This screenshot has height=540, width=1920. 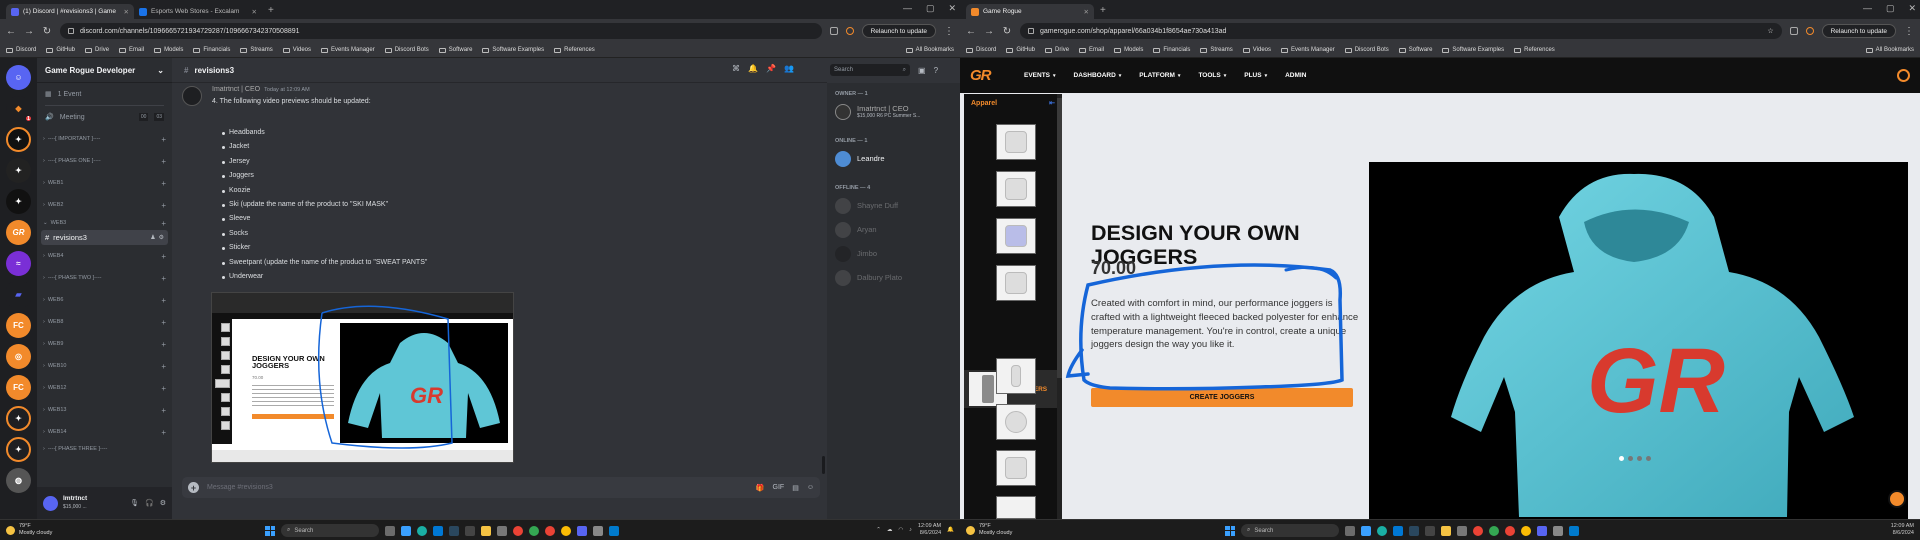 What do you see at coordinates (18, 387) in the screenshot?
I see `server-icon: FC` at bounding box center [18, 387].